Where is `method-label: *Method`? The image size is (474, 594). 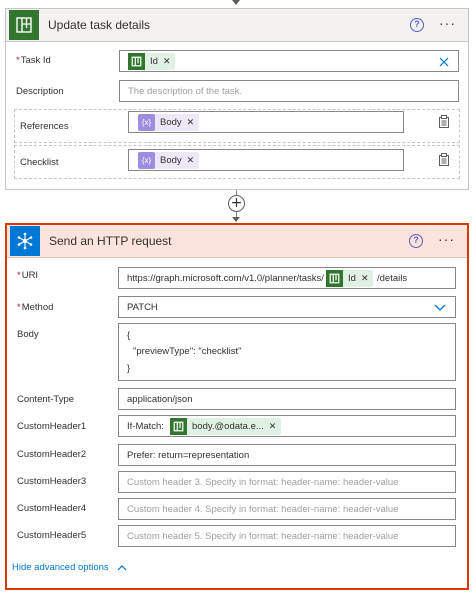
method-label: *Method is located at coordinates (35, 307).